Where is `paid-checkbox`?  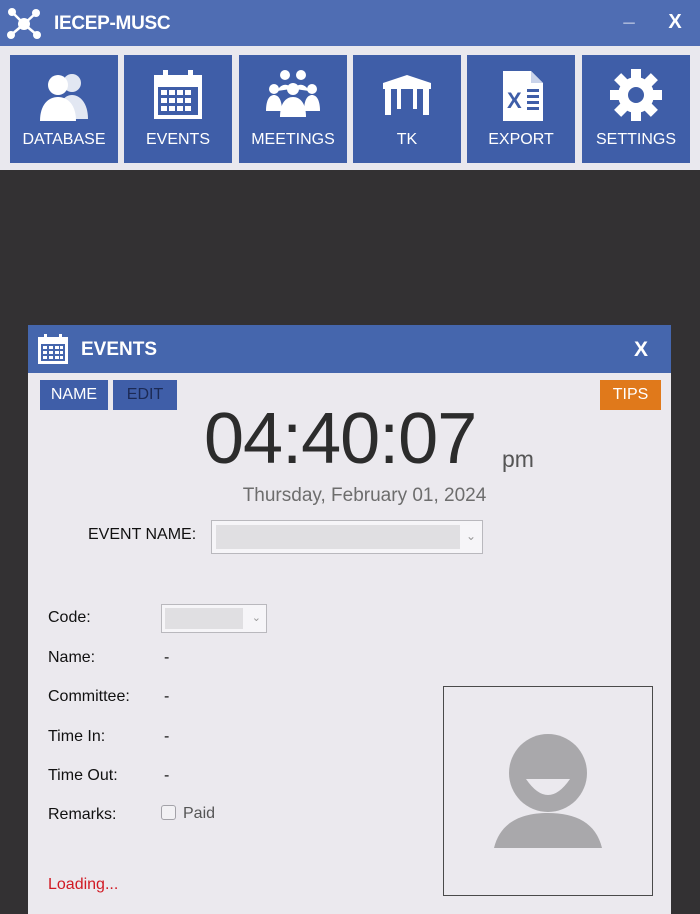
paid-checkbox is located at coordinates (168, 812).